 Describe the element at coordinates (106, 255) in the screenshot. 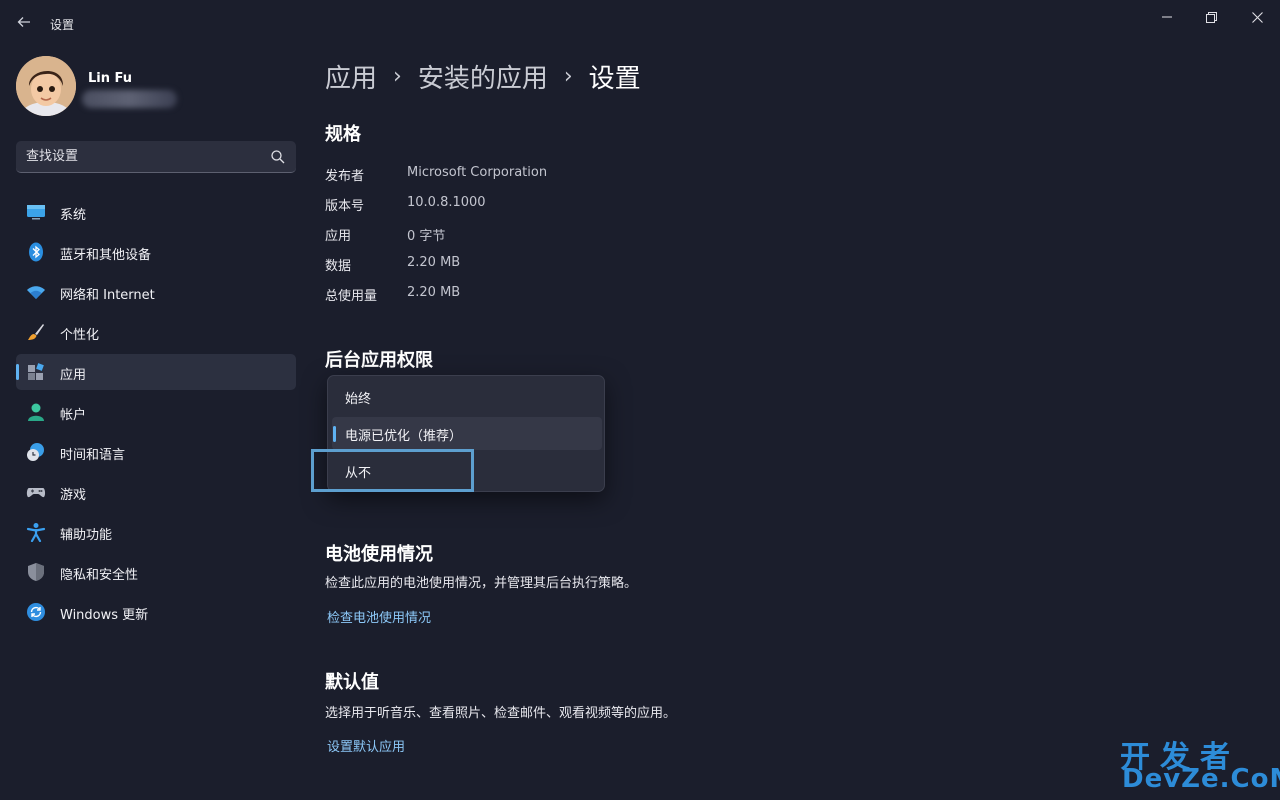

I see `sidebar-item-label: 蓝牙和其他设备` at that location.